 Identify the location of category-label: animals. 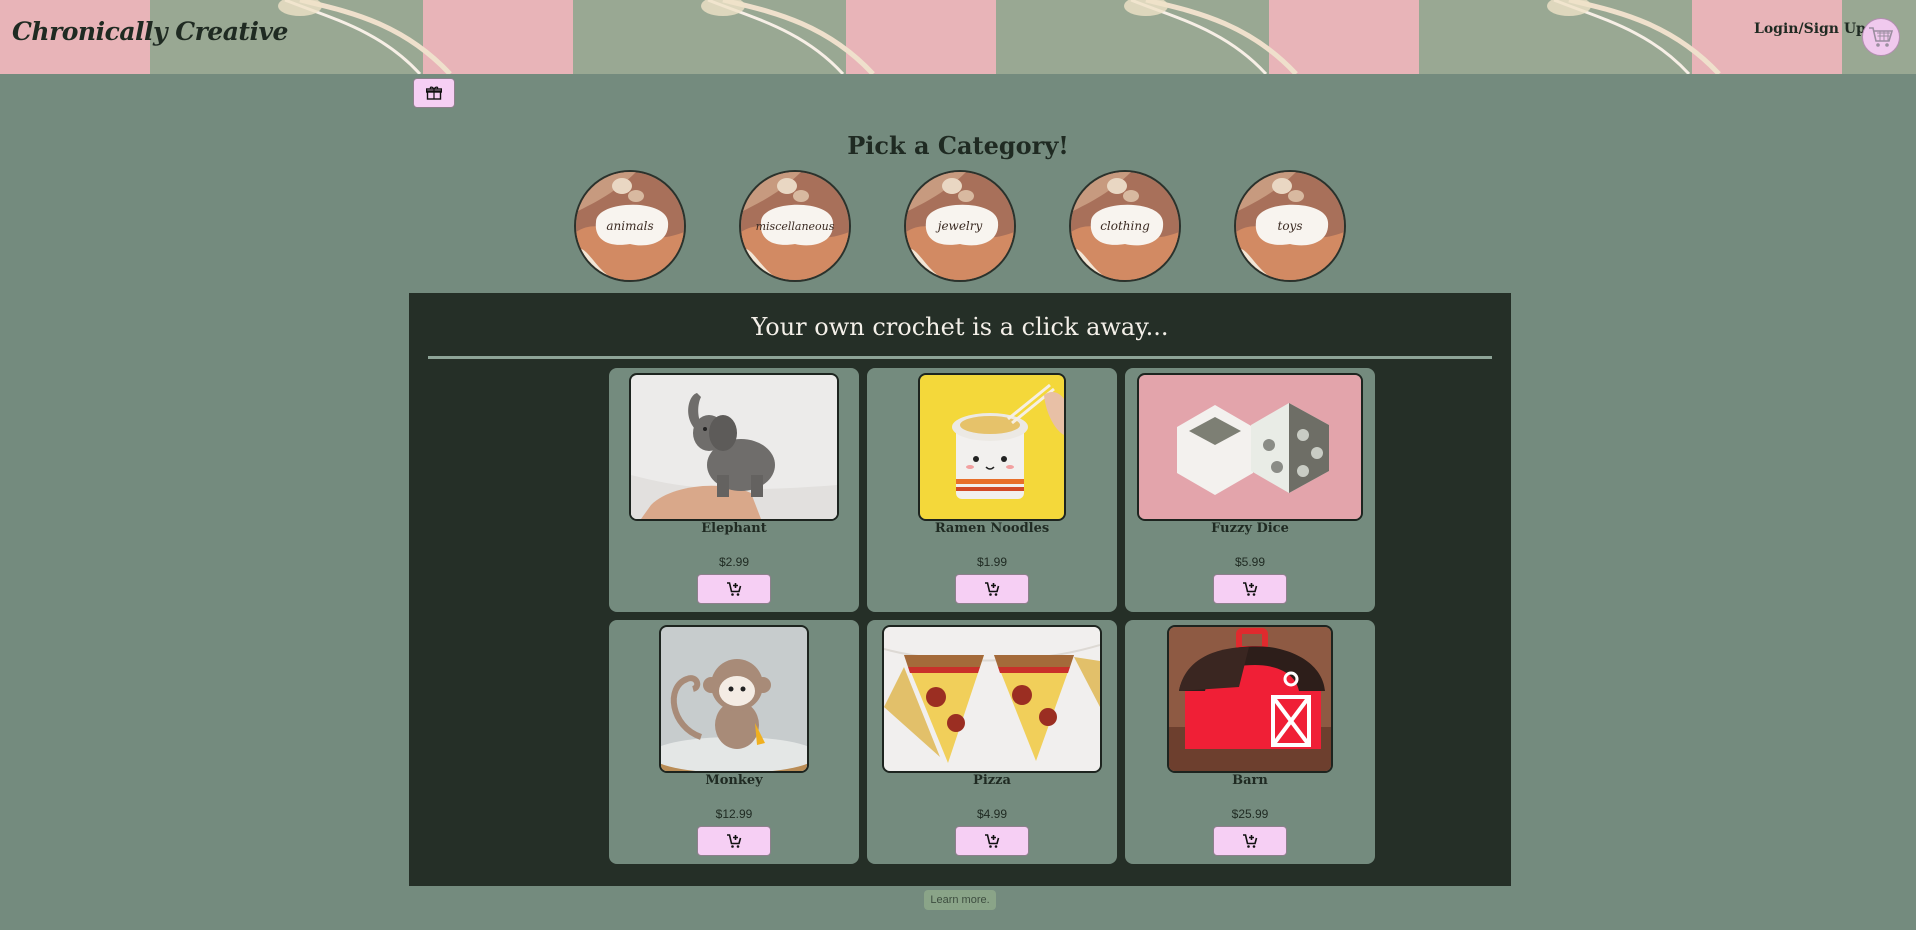
(630, 226).